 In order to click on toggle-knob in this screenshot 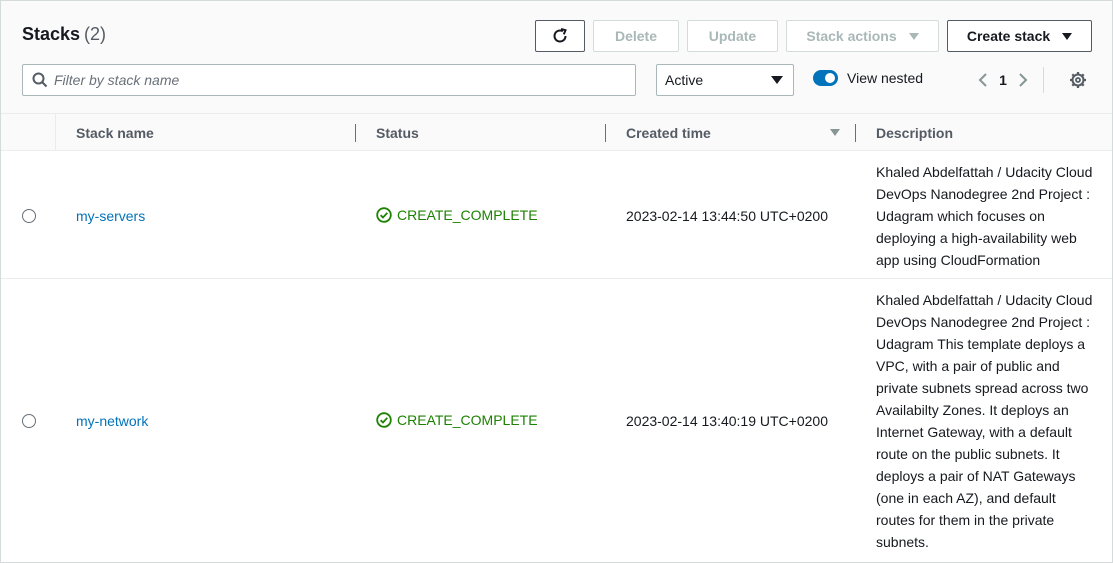, I will do `click(830, 78)`.